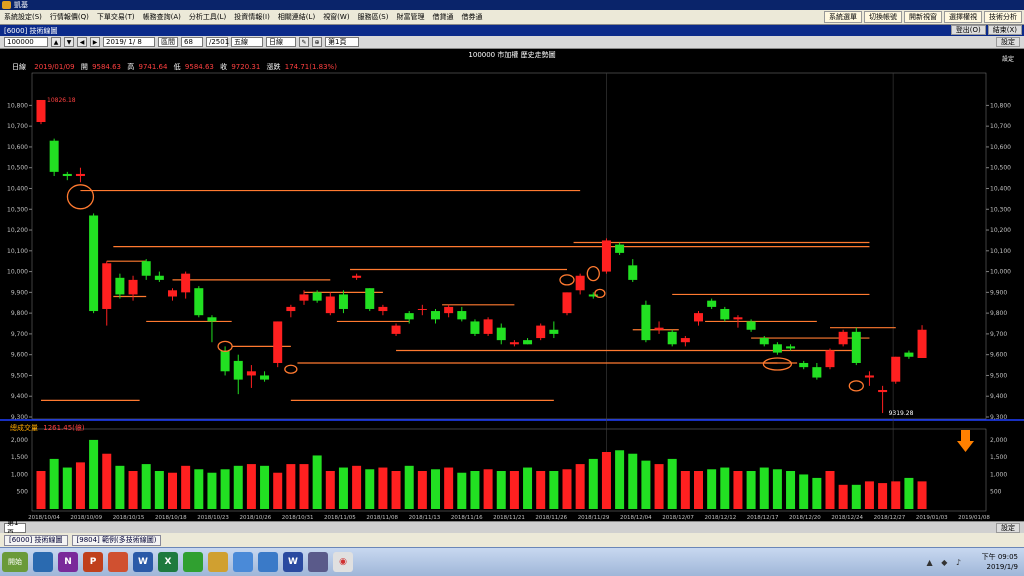 This screenshot has width=1024, height=576. Describe the element at coordinates (218, 562) in the screenshot. I see `trading-app-icon` at that location.